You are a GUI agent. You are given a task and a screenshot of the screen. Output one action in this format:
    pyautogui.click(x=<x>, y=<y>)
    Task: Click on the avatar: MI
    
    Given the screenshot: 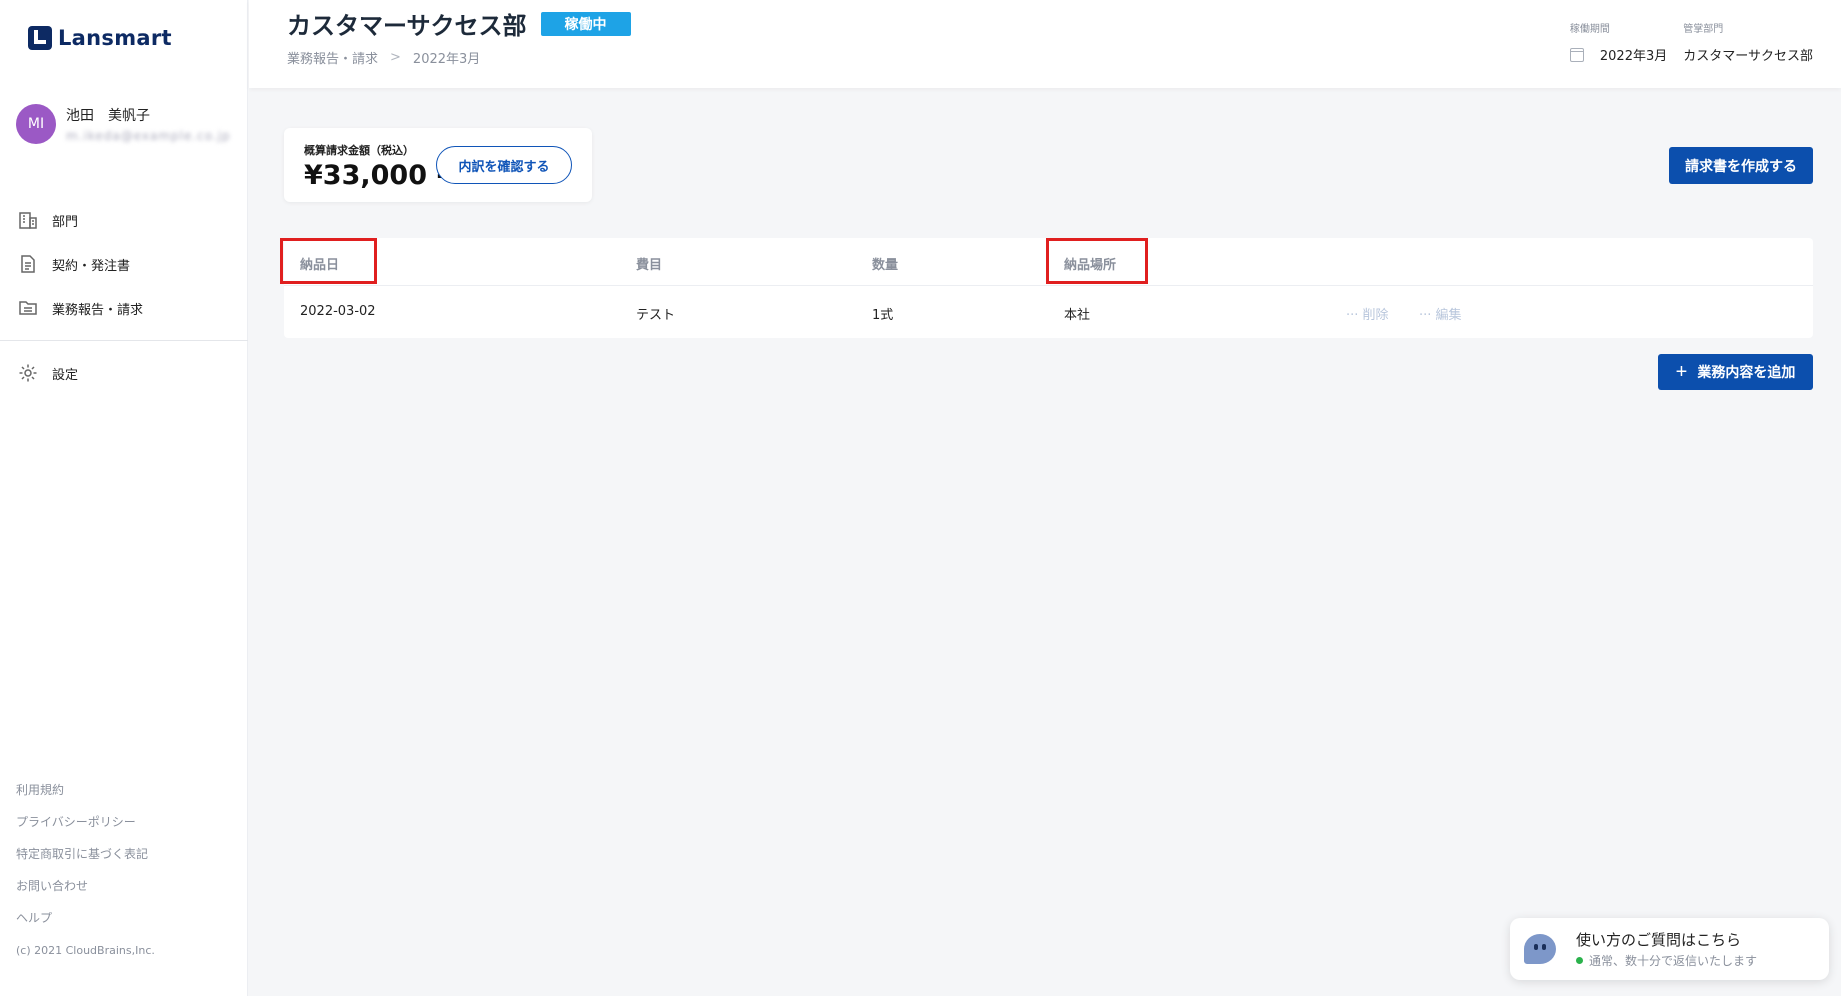 What is the action you would take?
    pyautogui.click(x=36, y=124)
    